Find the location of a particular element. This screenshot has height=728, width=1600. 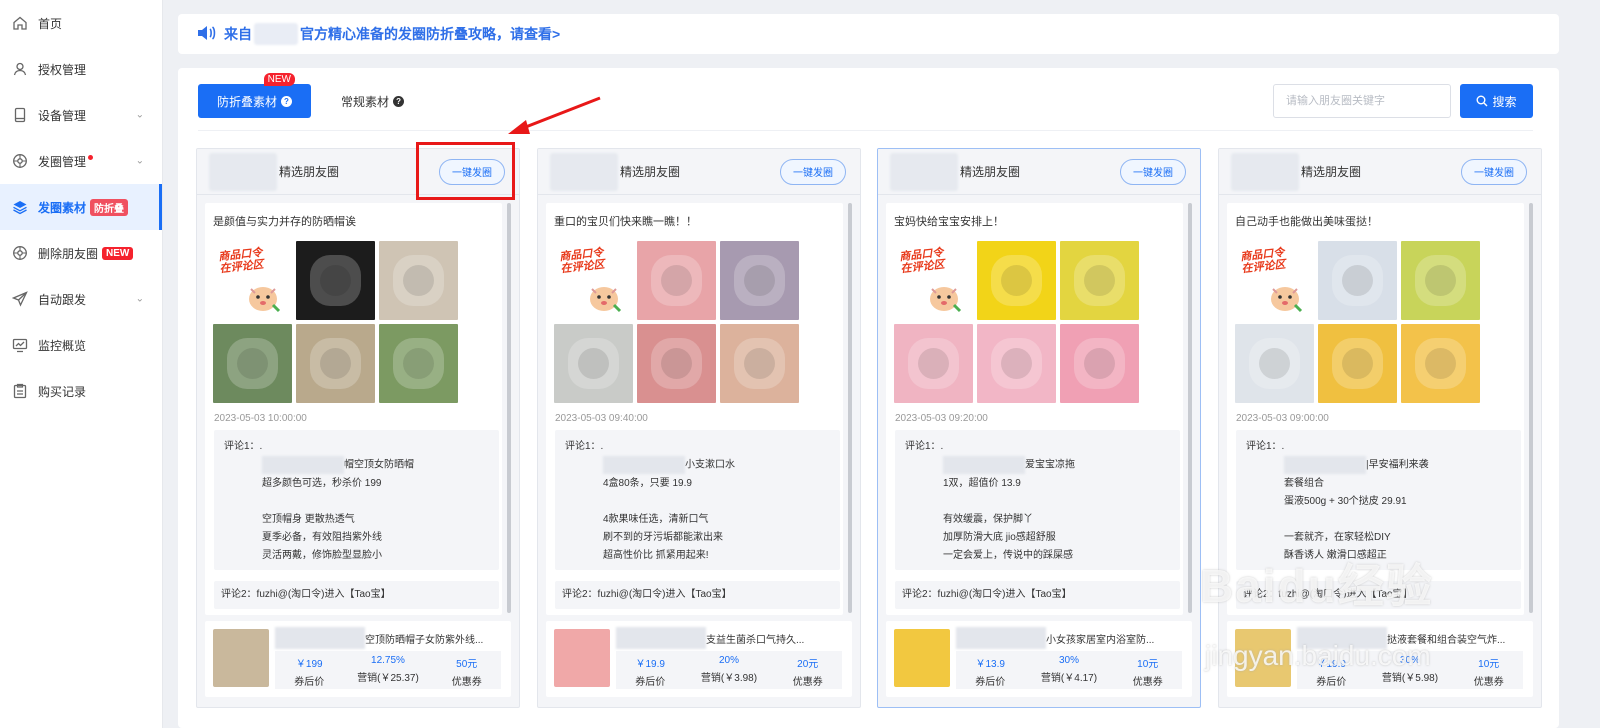

sidebar-item-label: 发圈素材 is located at coordinates (62, 207).